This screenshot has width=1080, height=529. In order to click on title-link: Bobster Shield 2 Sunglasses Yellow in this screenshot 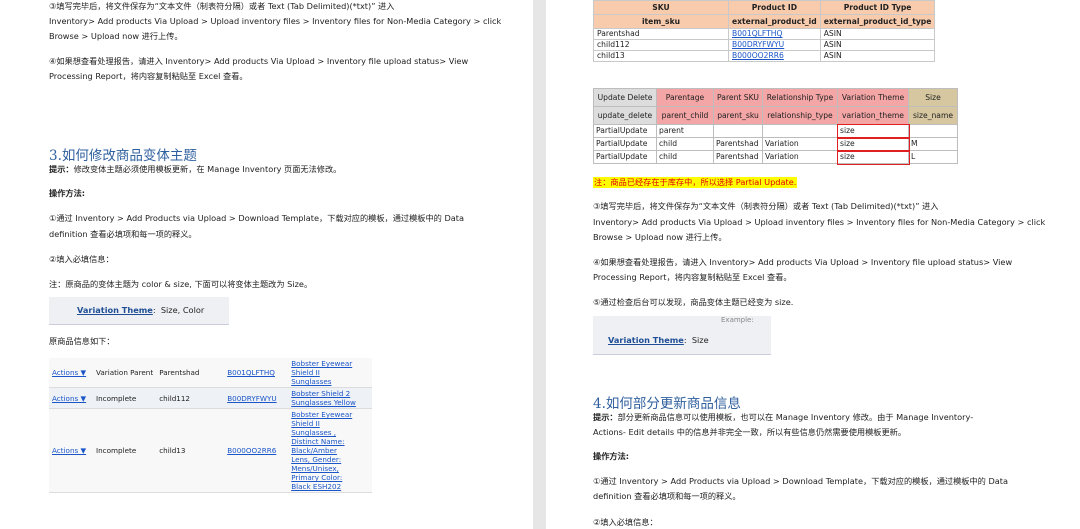, I will do `click(323, 398)`.